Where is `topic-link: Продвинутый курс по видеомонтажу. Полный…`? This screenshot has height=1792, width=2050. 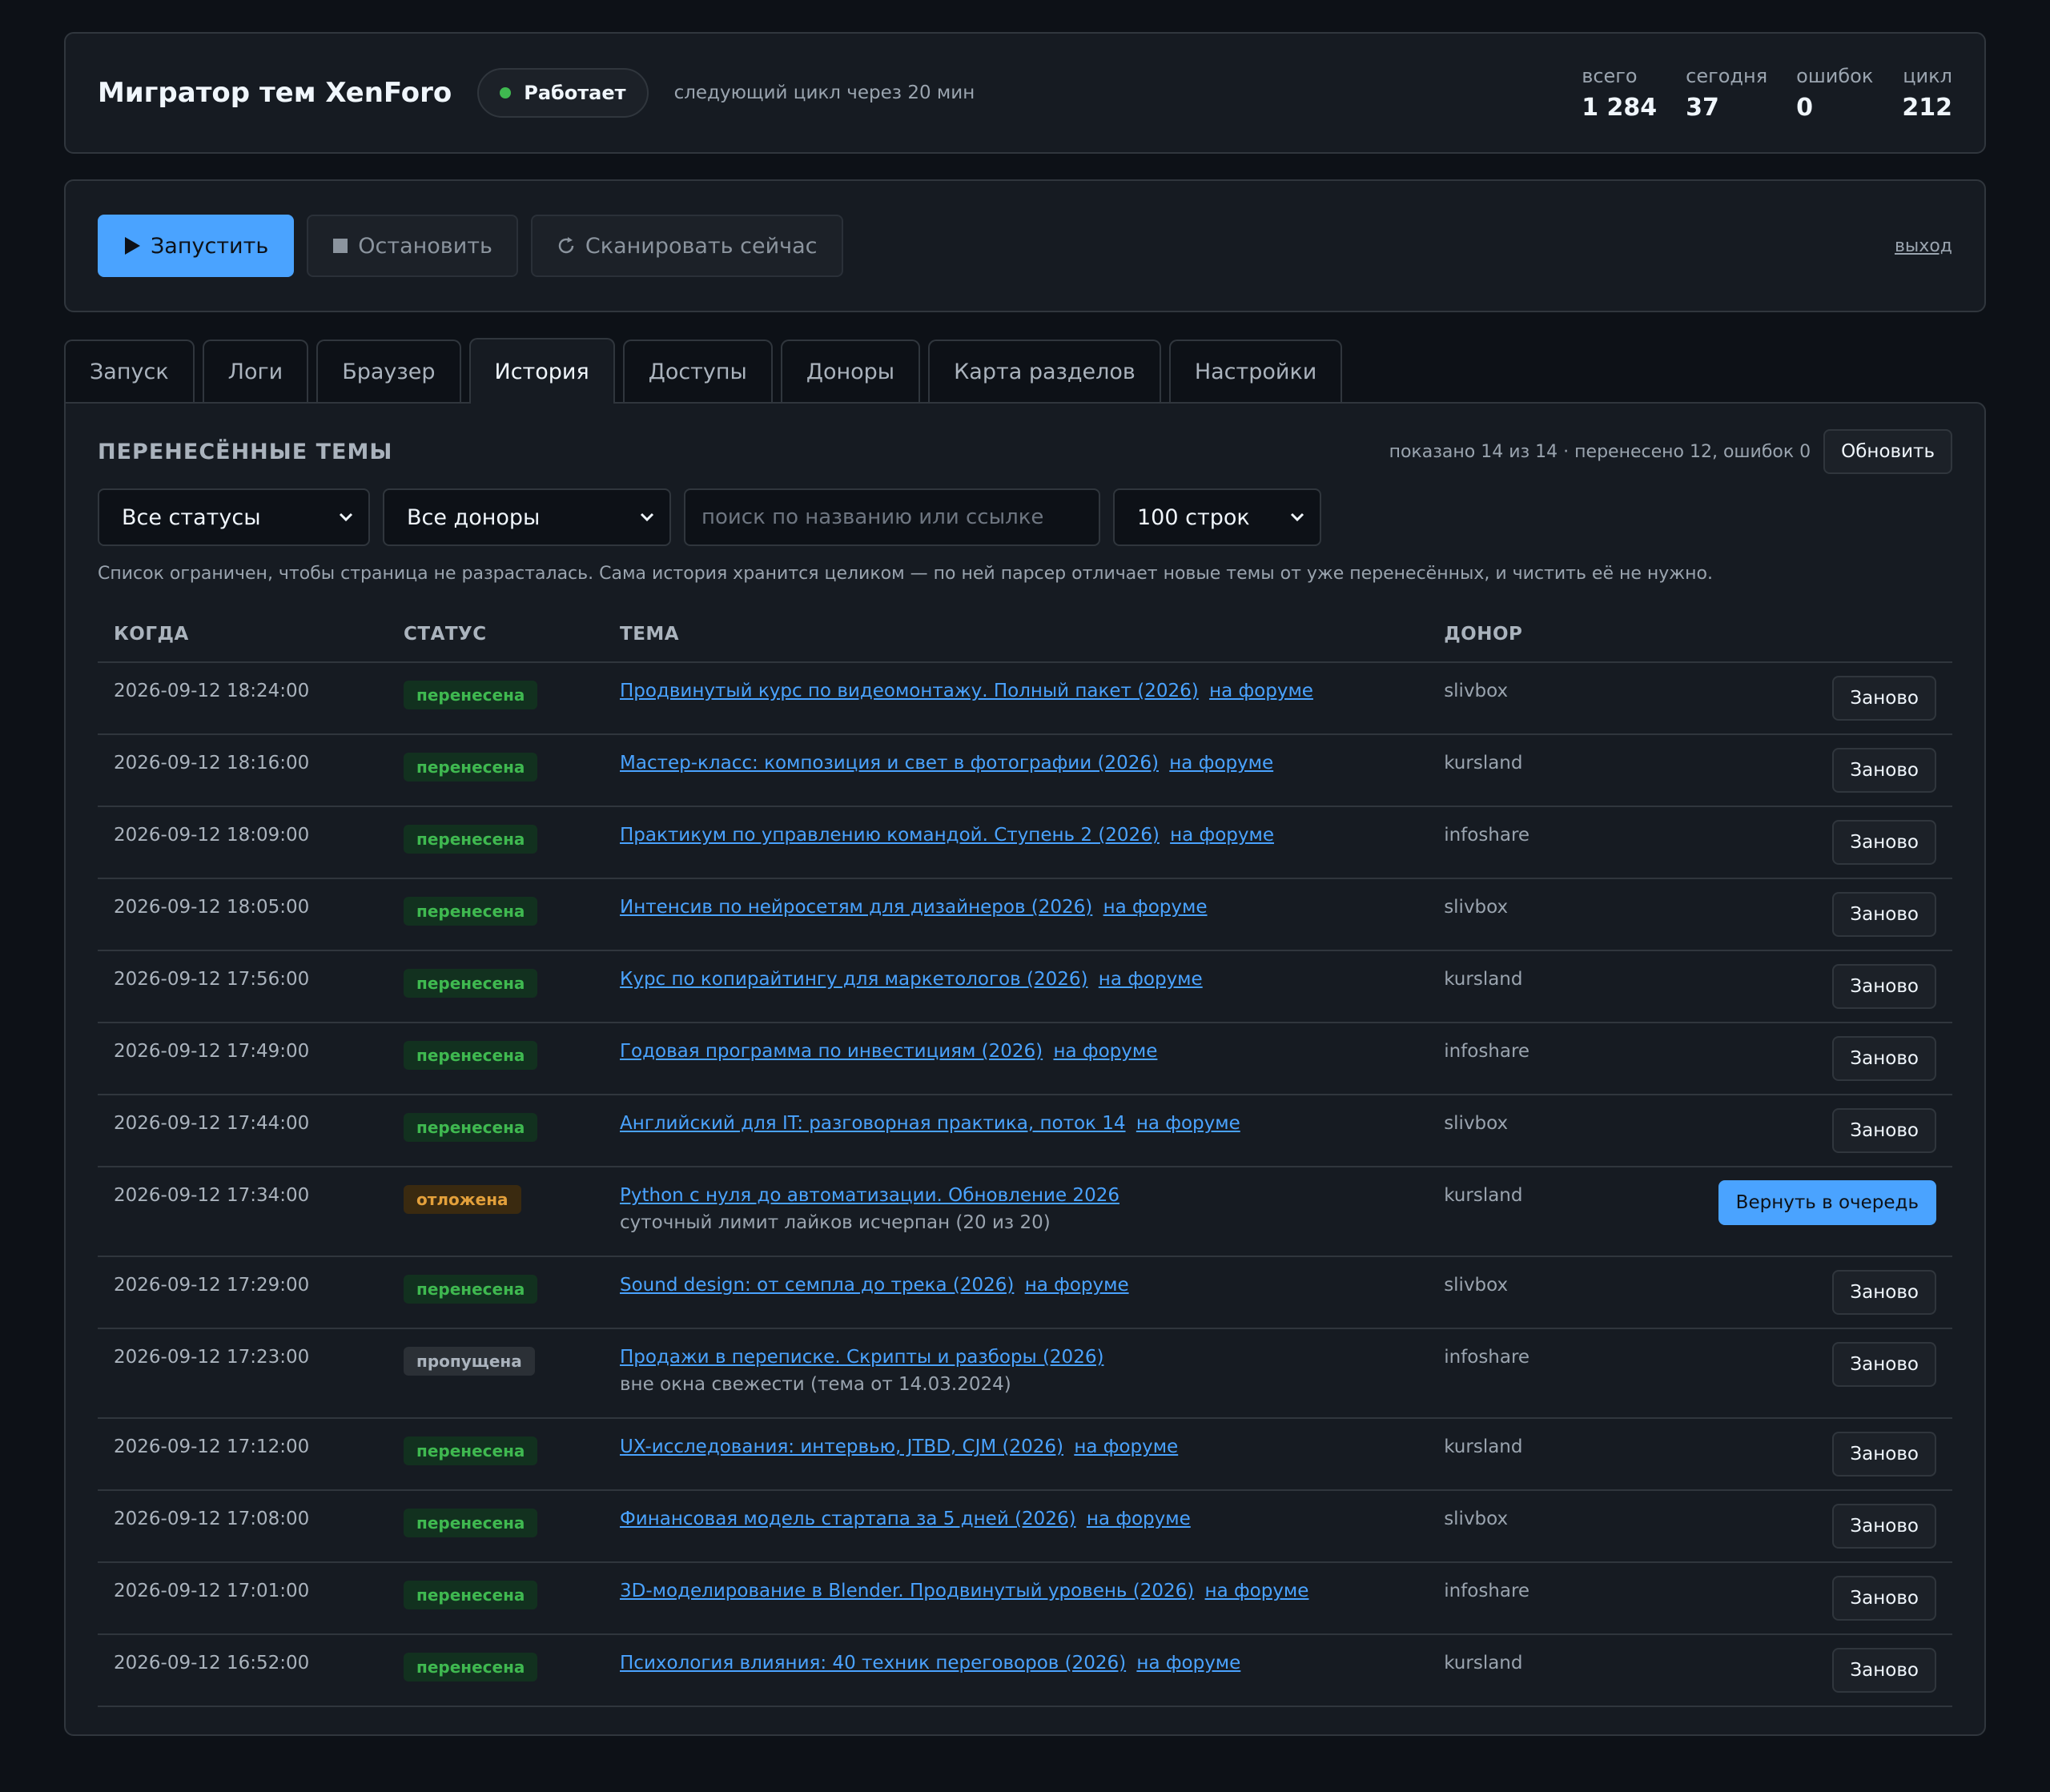 topic-link: Продвинутый курс по видеомонтажу. Полный… is located at coordinates (909, 691).